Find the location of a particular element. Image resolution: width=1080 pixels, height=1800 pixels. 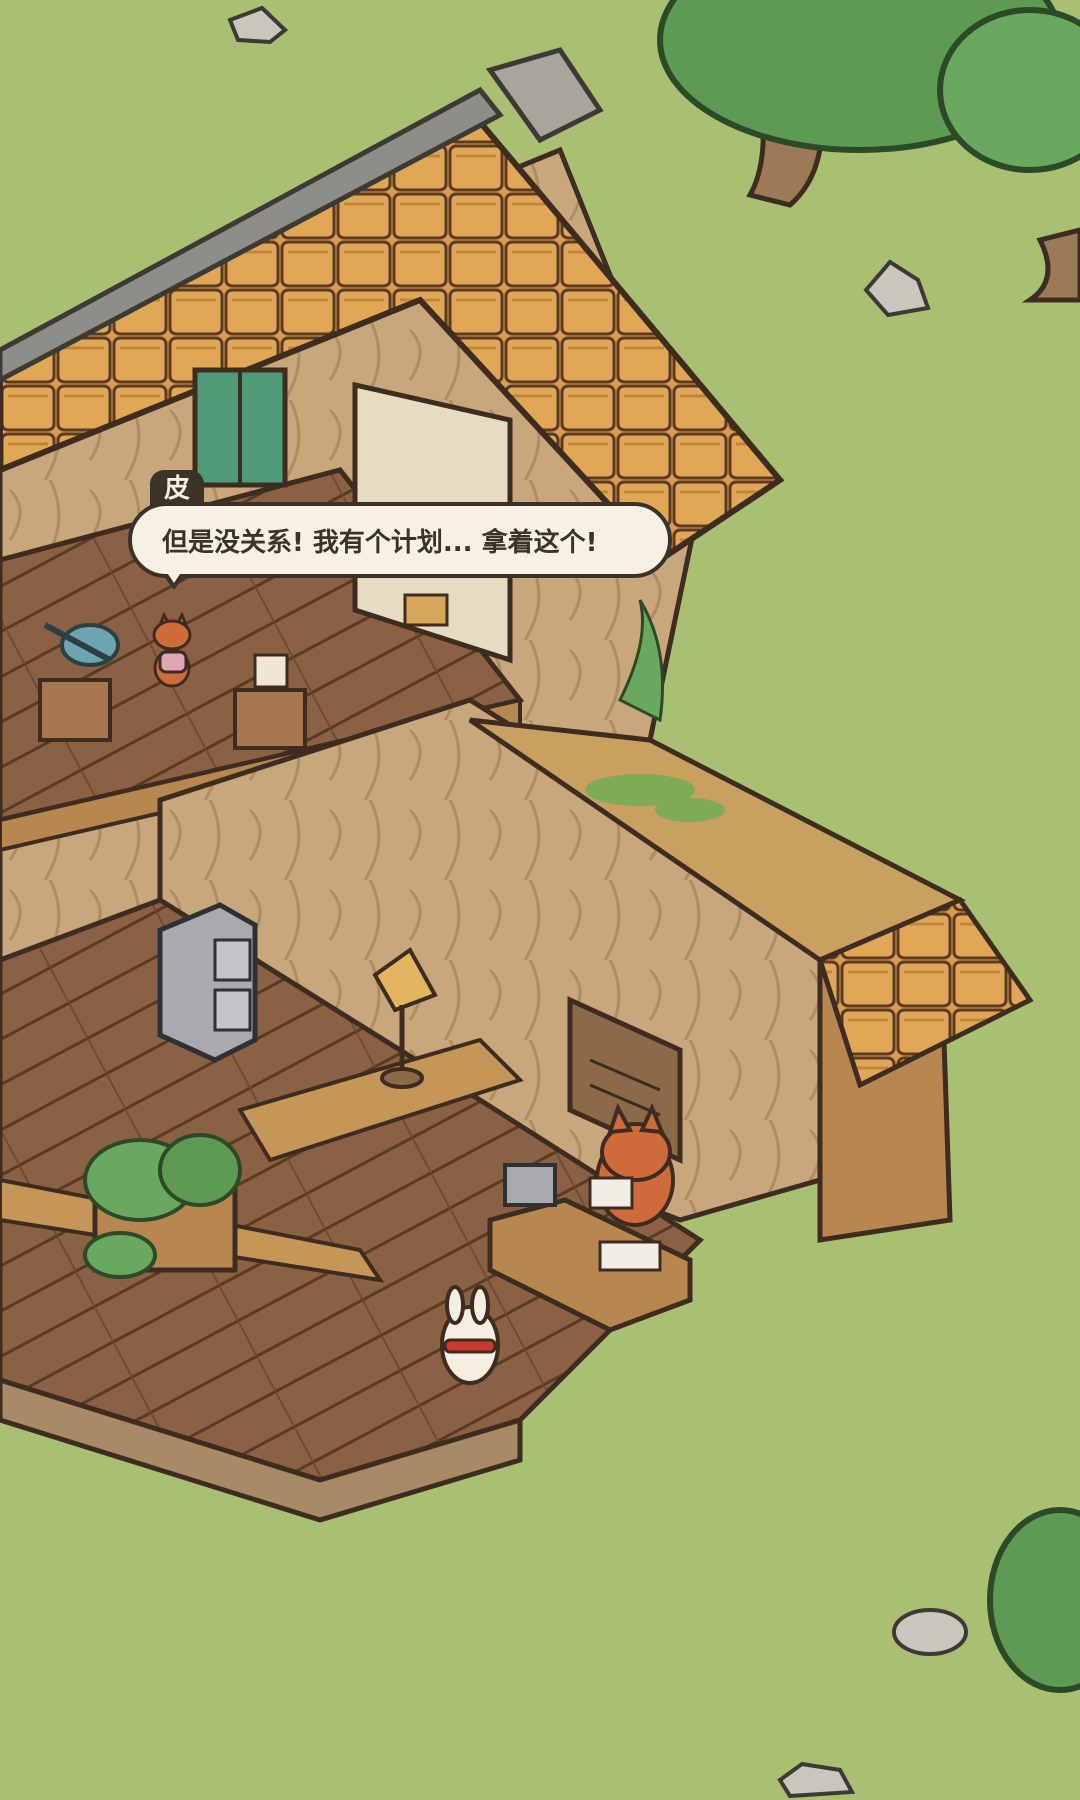

dialogue-text: 但是没关系! 我有个计划... 拿着这个! is located at coordinates (380, 542).